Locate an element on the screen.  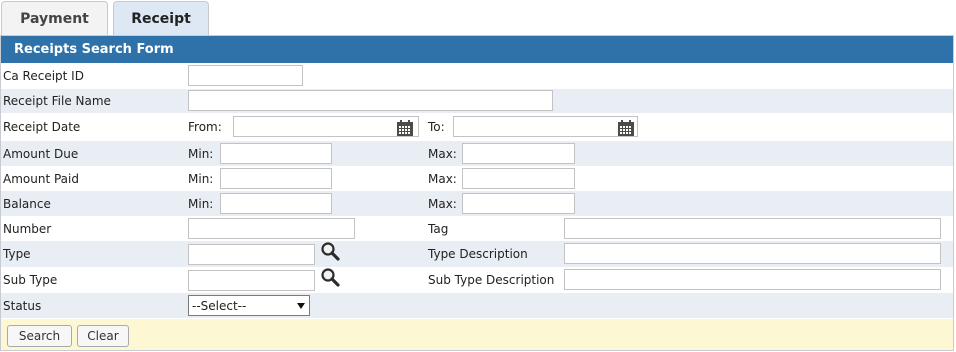
receipt-date-label: Receipt Date is located at coordinates (42, 127).